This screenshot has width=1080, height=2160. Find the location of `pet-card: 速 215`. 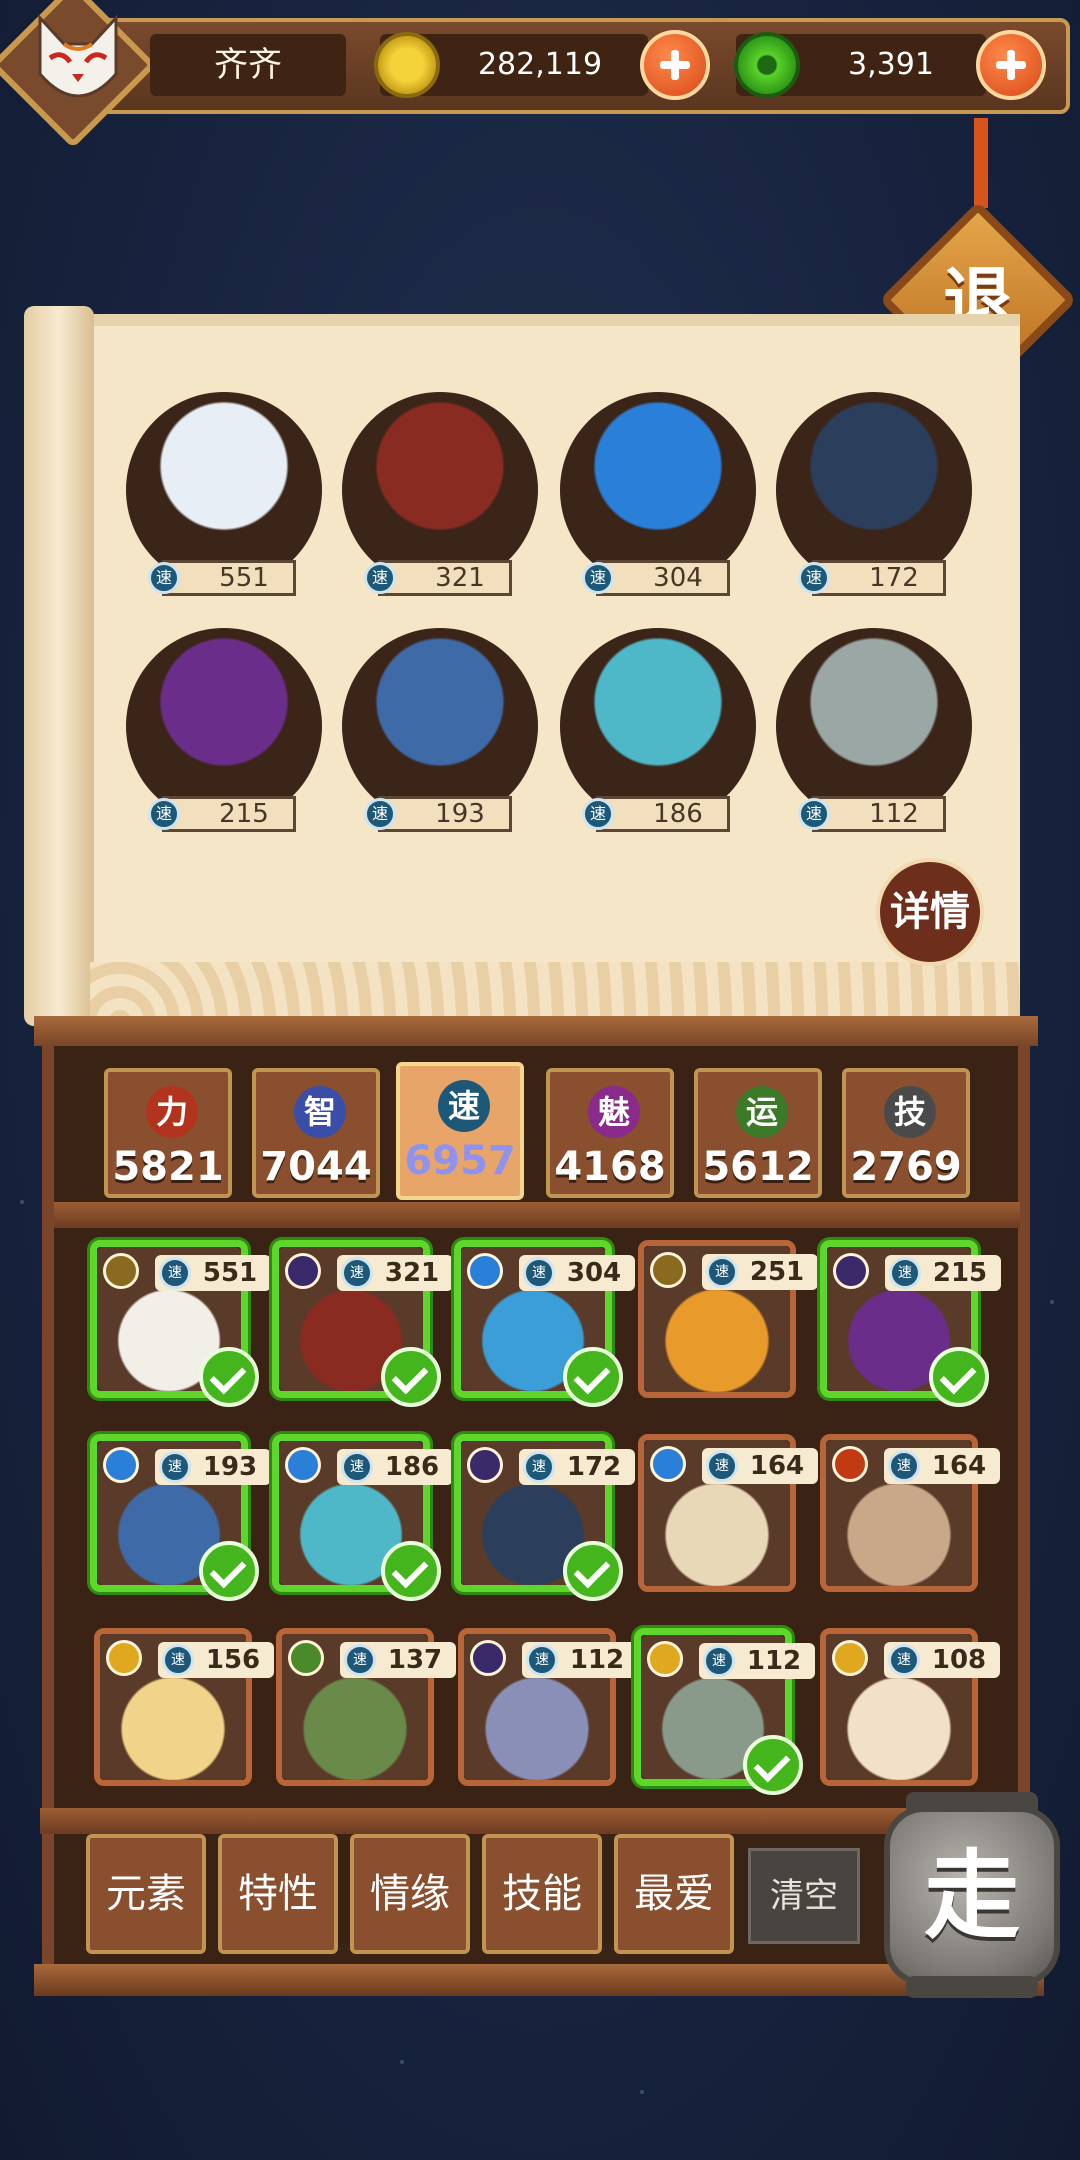

pet-card: 速 215 is located at coordinates (910, 1323).